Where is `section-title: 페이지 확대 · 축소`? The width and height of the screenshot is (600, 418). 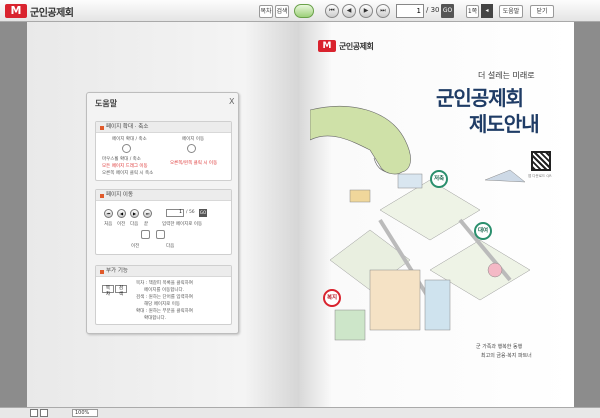
section-title: 페이지 확대 · 축소 is located at coordinates (163, 127).